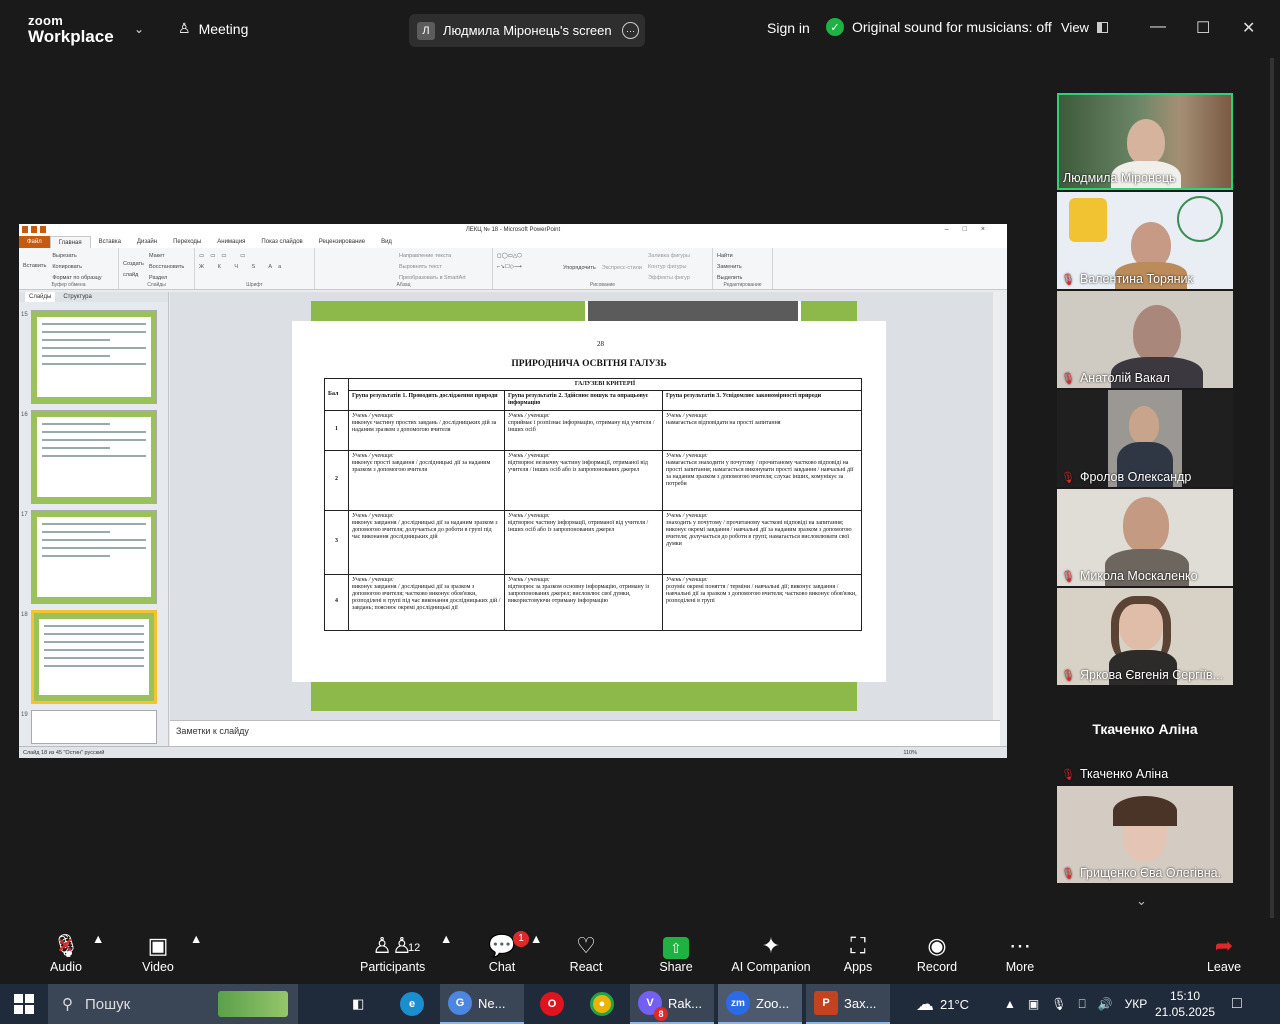  Describe the element at coordinates (585, 733) in the screenshot. I see `notes-pane: Заметки к слайду` at that location.